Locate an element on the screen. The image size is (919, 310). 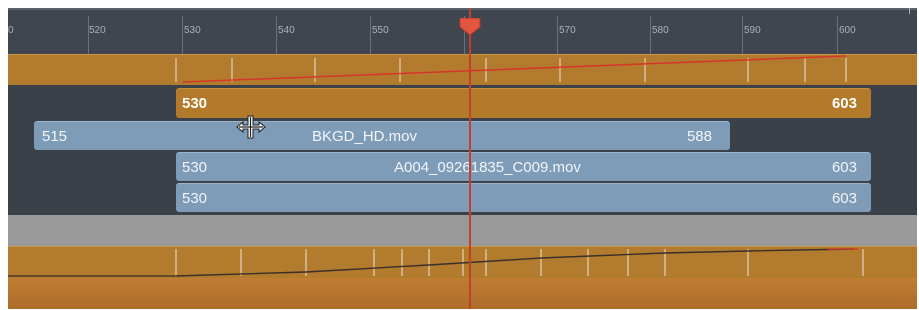
gap-track is located at coordinates (462, 231).